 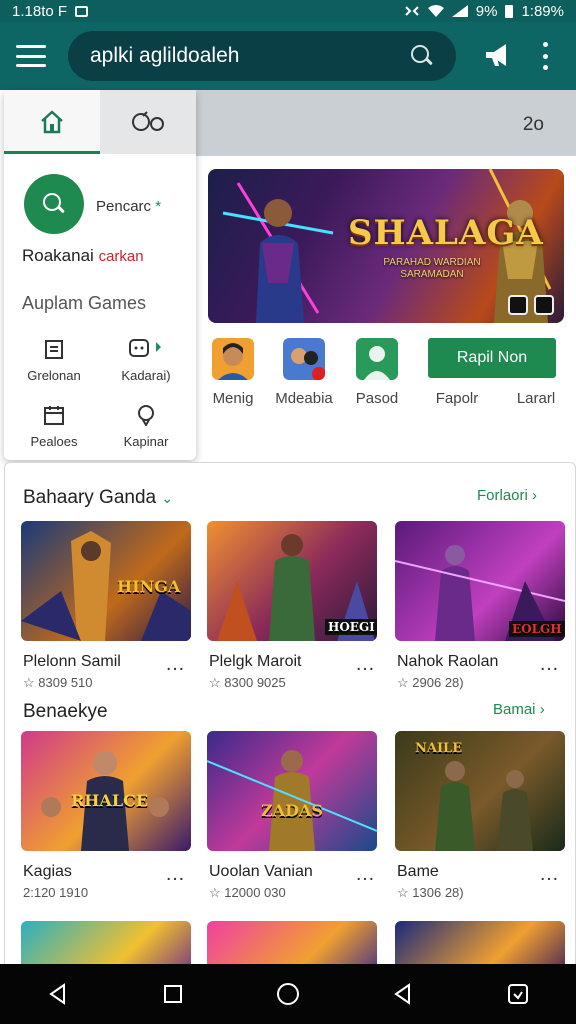 I want to click on nav-home-button, so click(x=288, y=994).